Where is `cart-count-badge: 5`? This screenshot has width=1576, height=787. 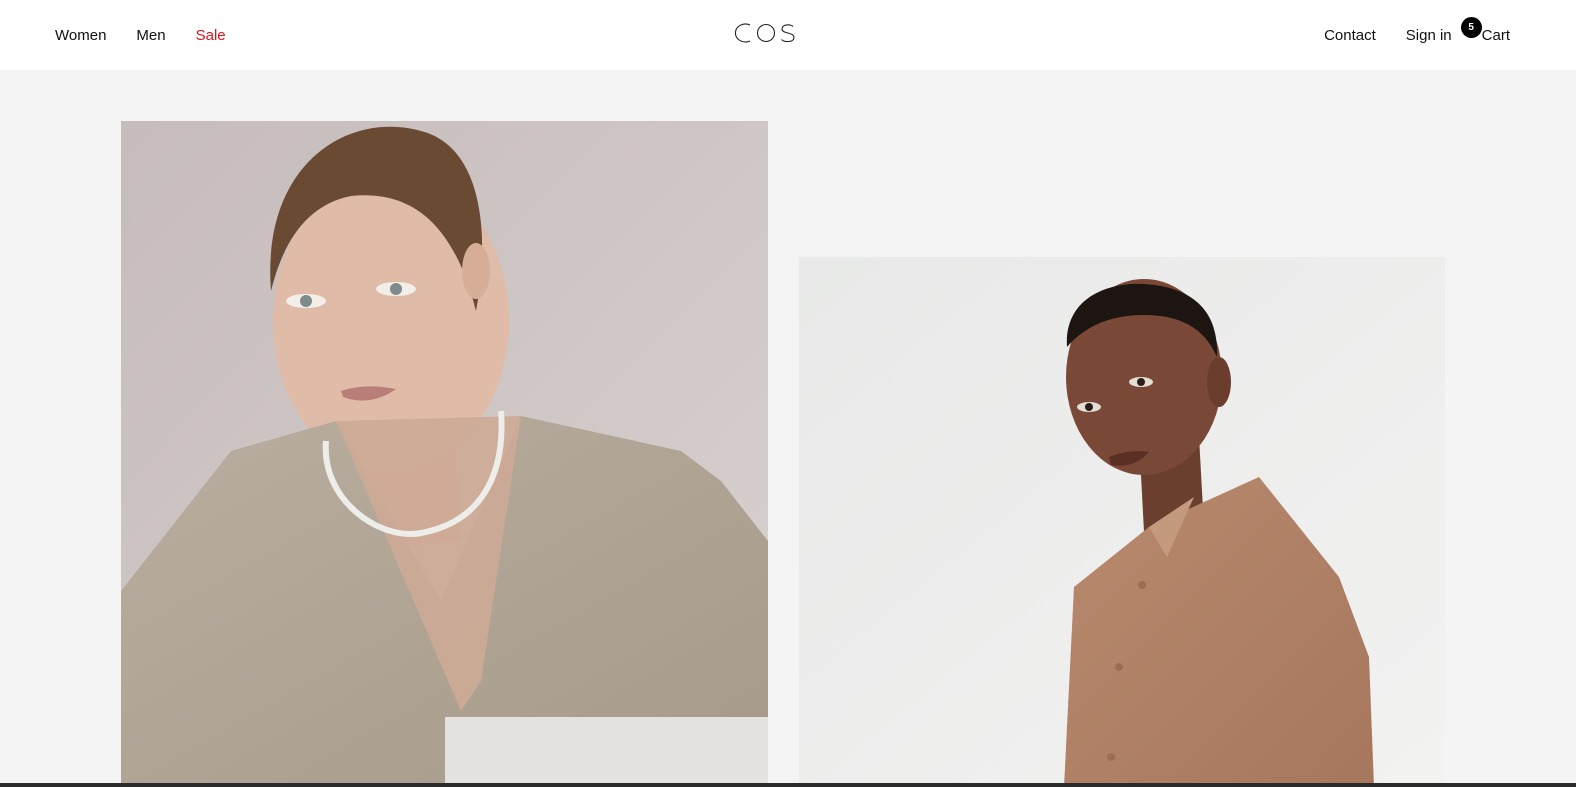 cart-count-badge: 5 is located at coordinates (1471, 27).